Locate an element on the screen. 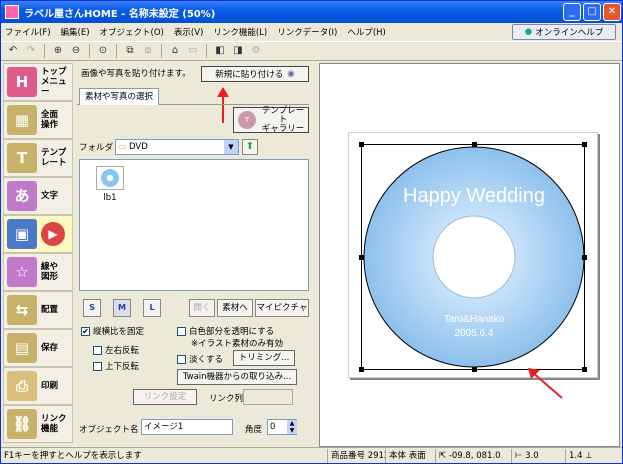  width-icon: ⊢ is located at coordinates (520, 455).